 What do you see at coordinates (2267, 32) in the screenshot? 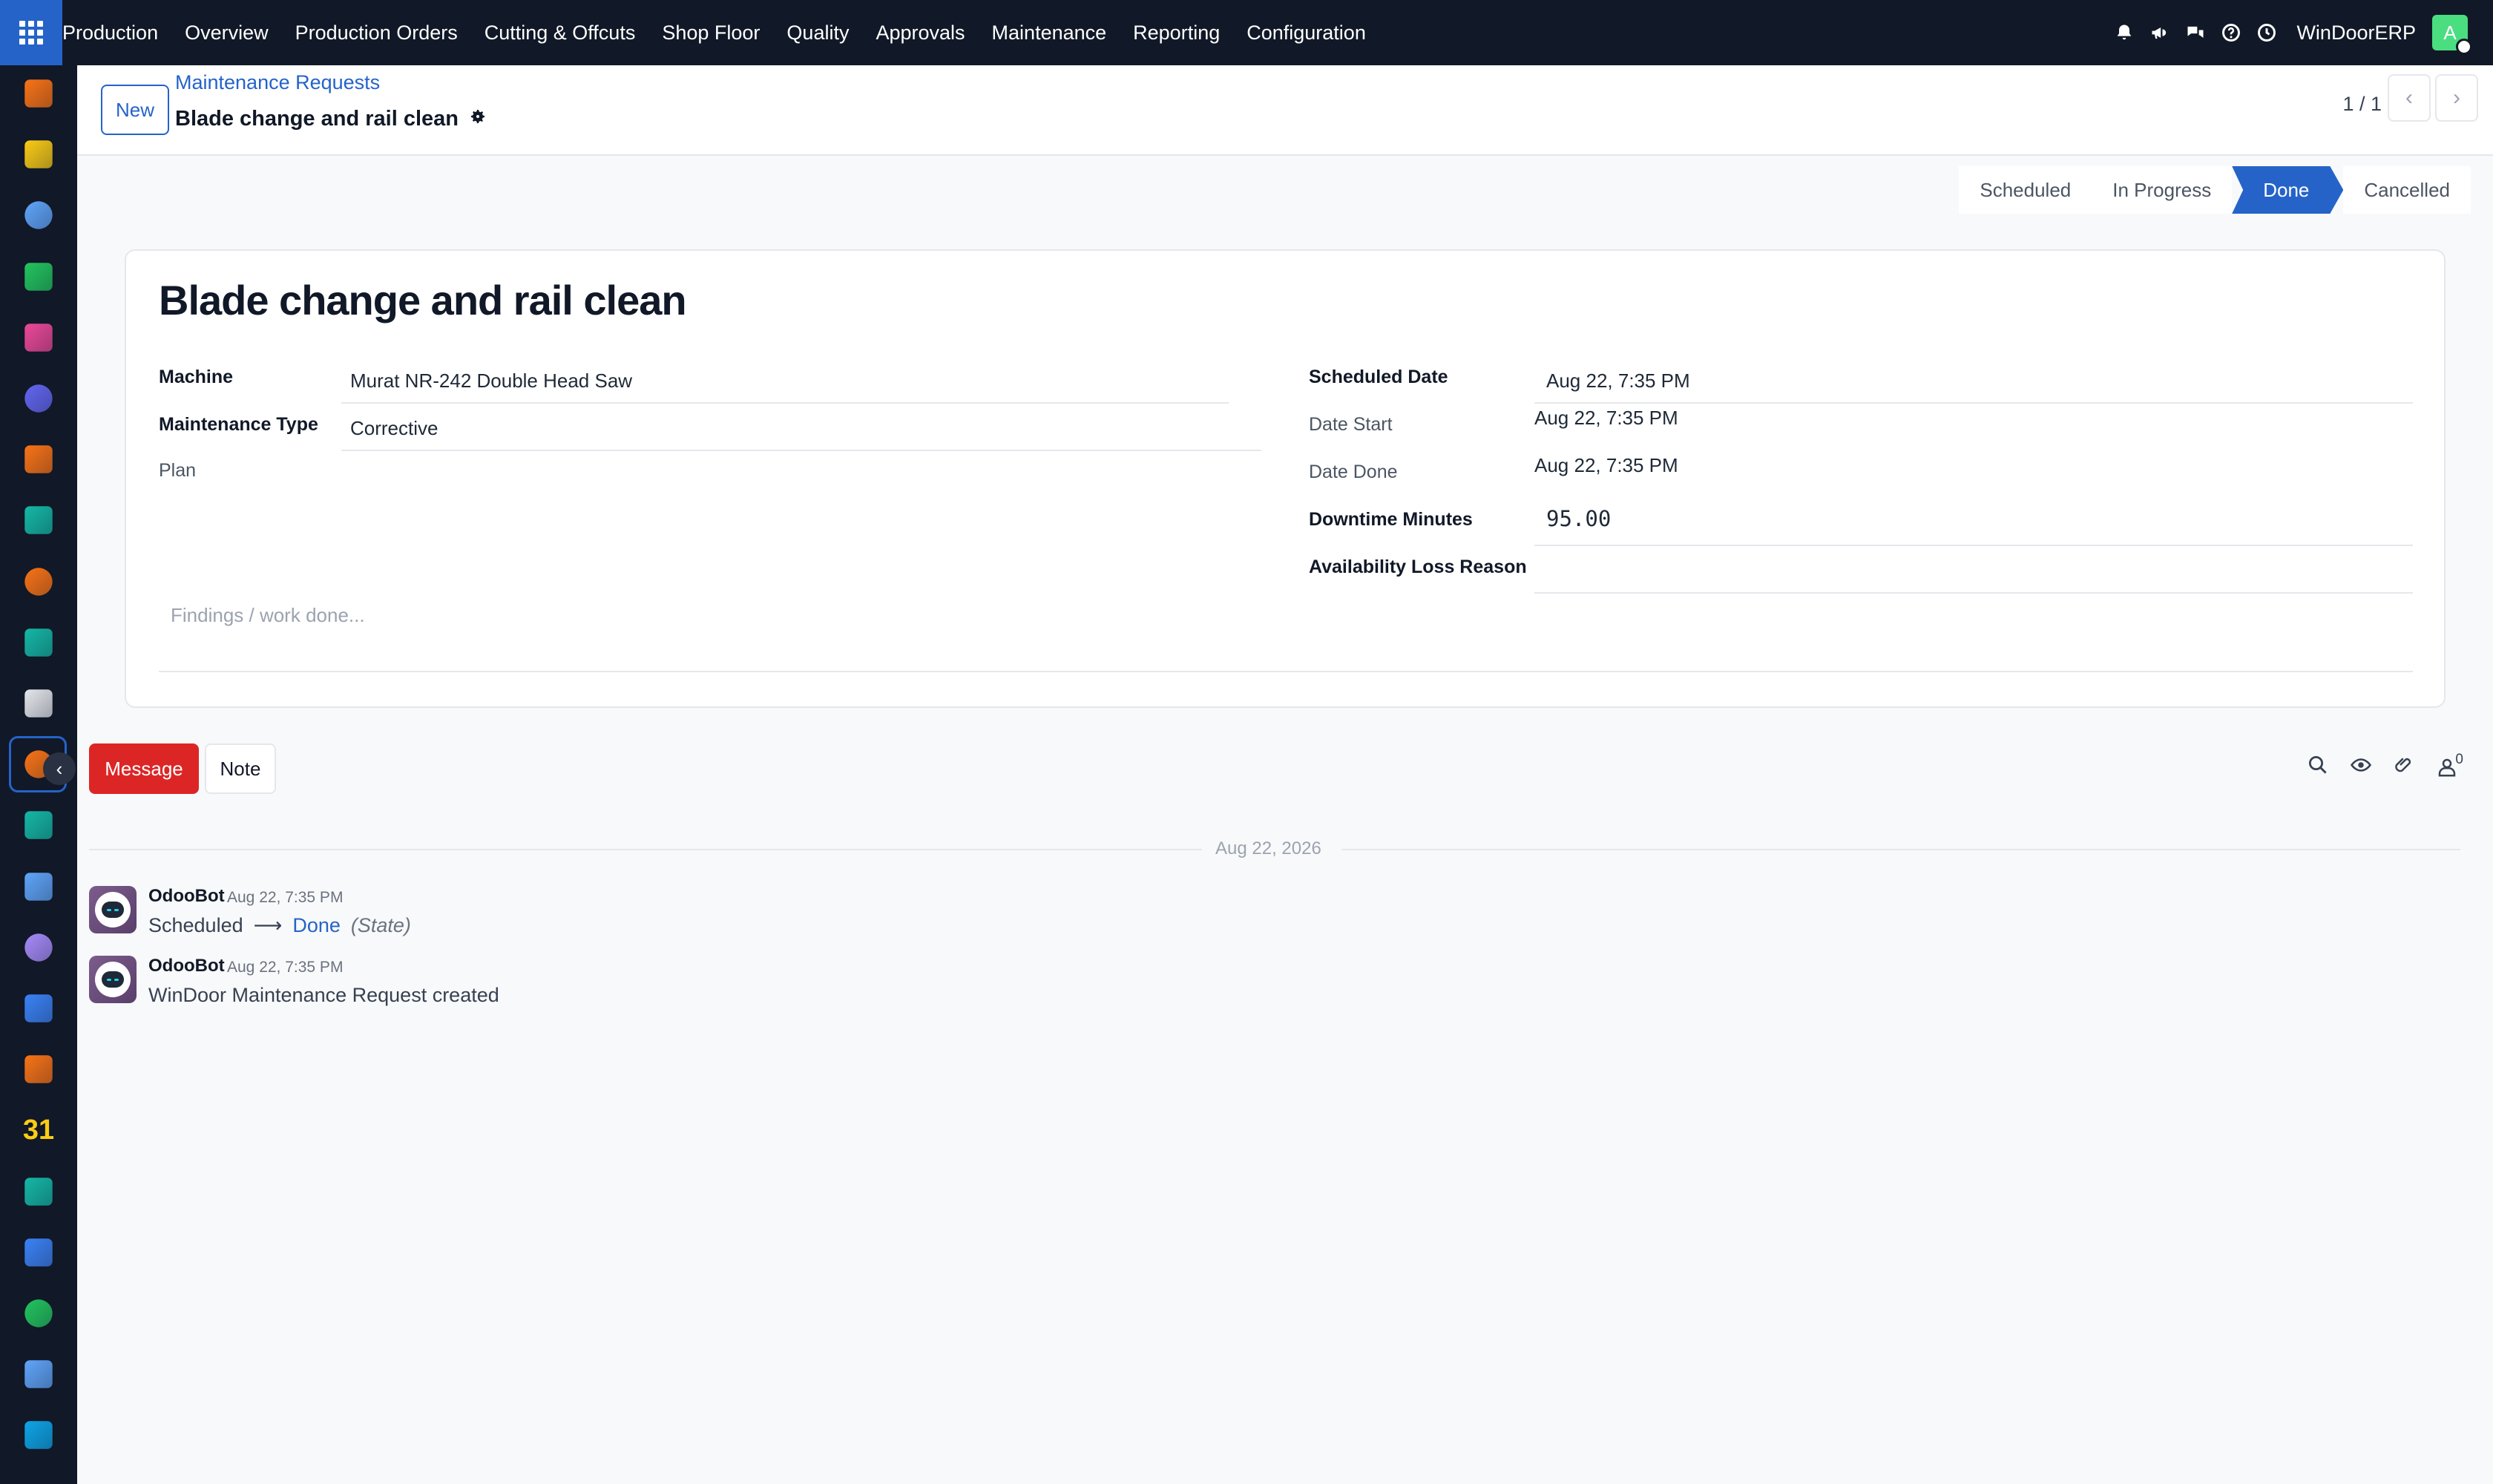
I see `clock-icon` at bounding box center [2267, 32].